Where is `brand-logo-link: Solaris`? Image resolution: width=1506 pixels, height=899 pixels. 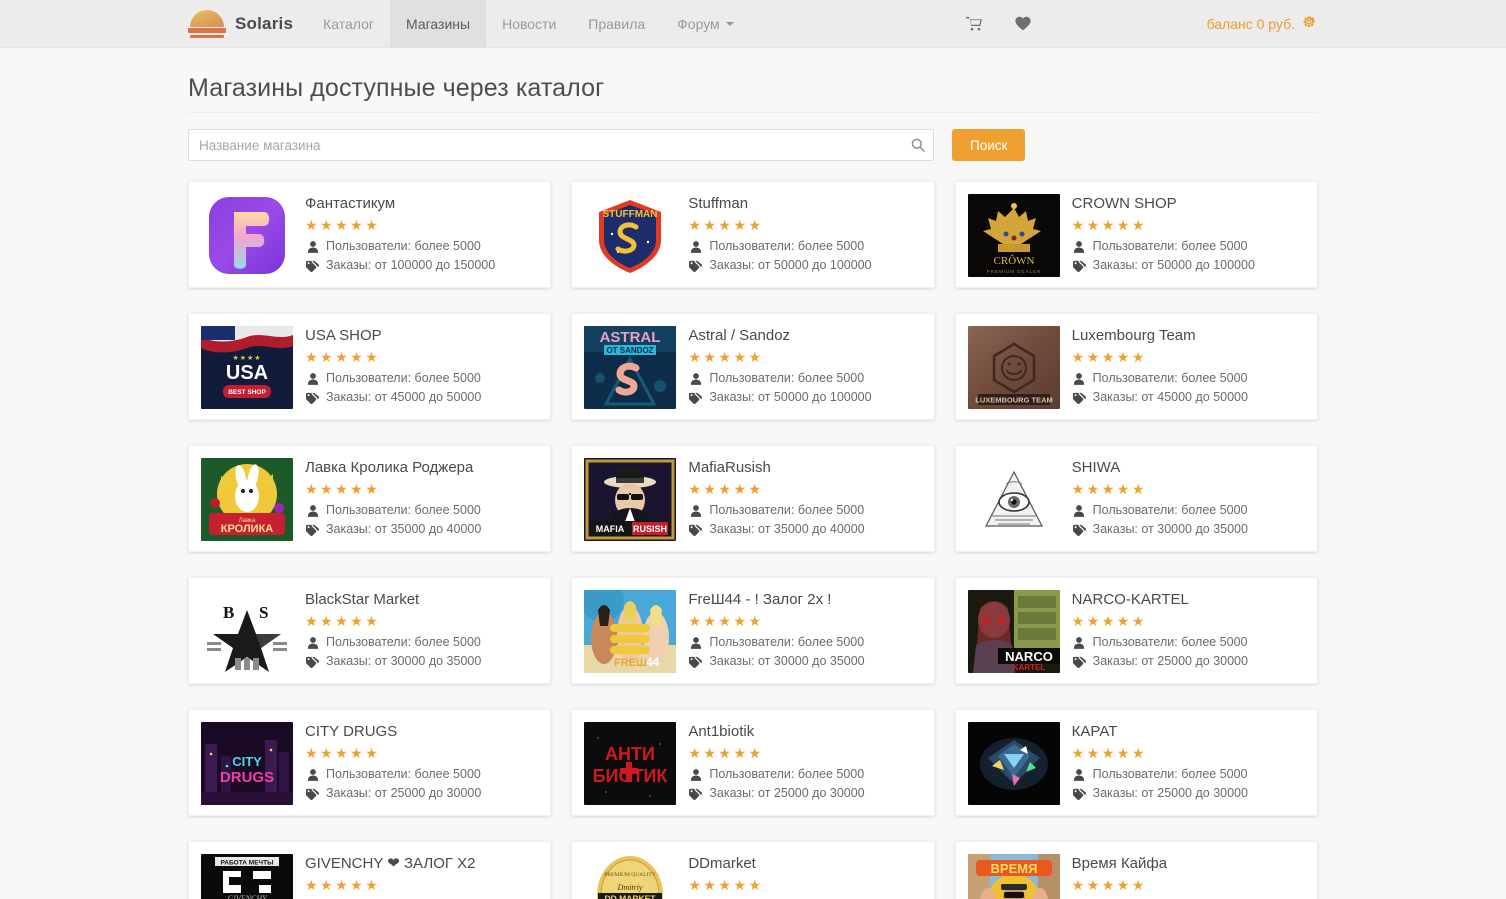
brand-logo-link: Solaris is located at coordinates (247, 23).